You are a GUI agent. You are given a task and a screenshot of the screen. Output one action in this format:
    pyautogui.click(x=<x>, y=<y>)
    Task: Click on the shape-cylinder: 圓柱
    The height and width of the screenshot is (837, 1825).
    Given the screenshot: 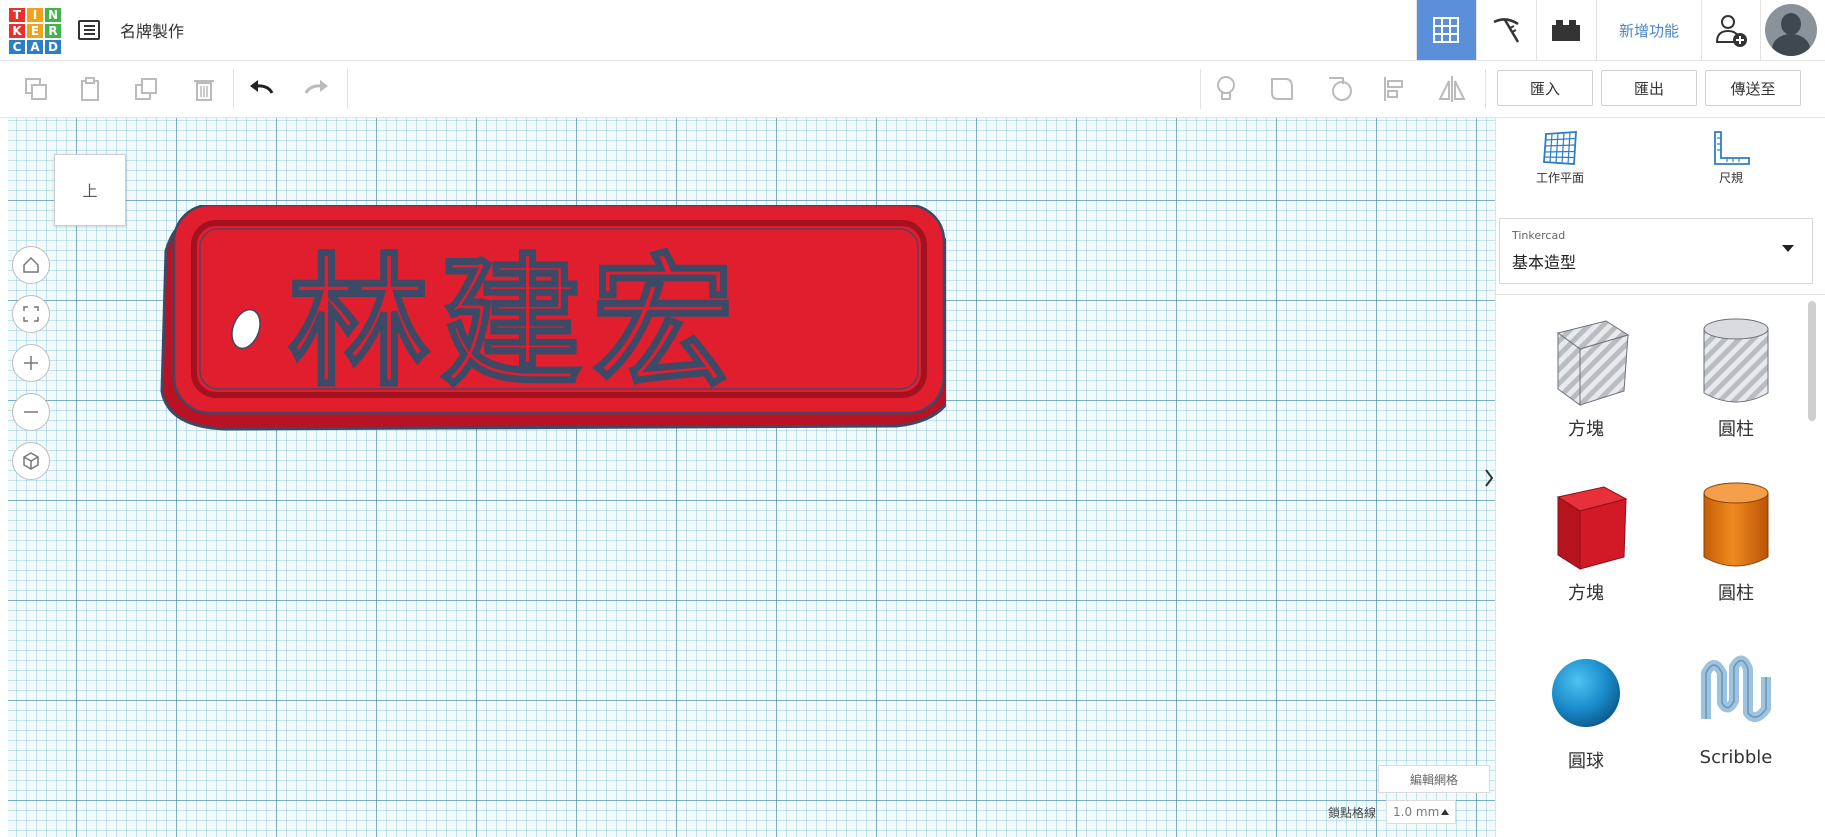 What is the action you would take?
    pyautogui.click(x=1736, y=550)
    